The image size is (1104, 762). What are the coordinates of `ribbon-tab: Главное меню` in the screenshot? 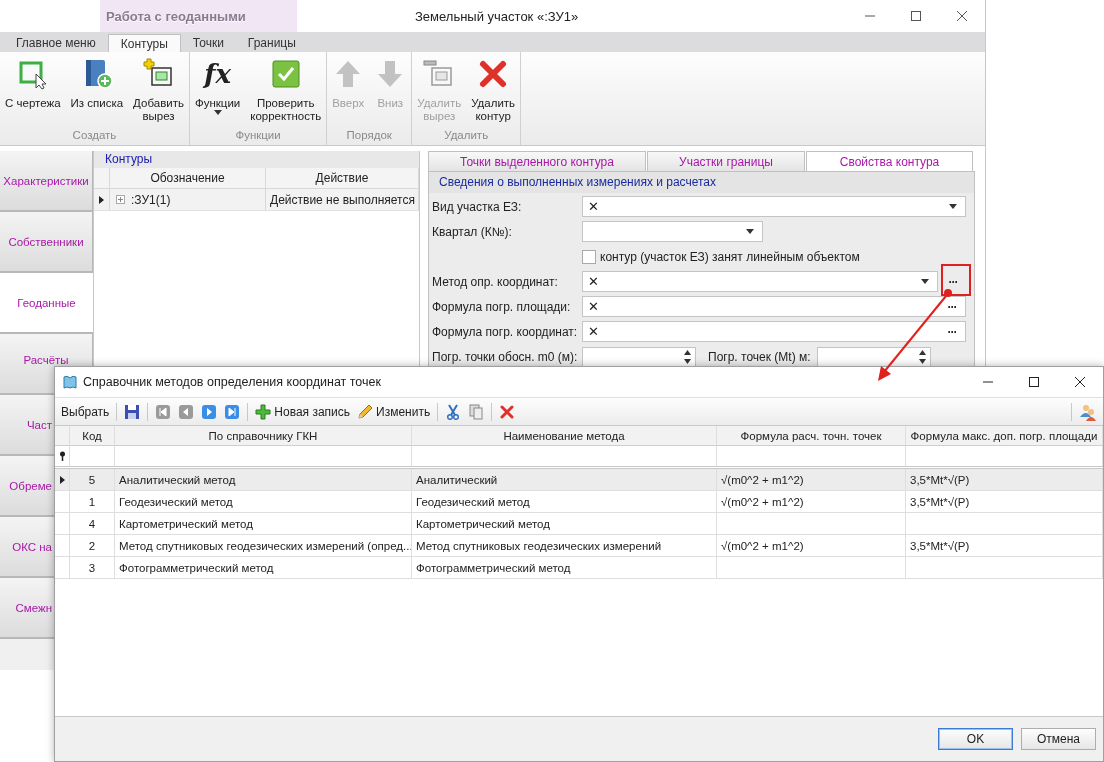 It's located at (56, 43).